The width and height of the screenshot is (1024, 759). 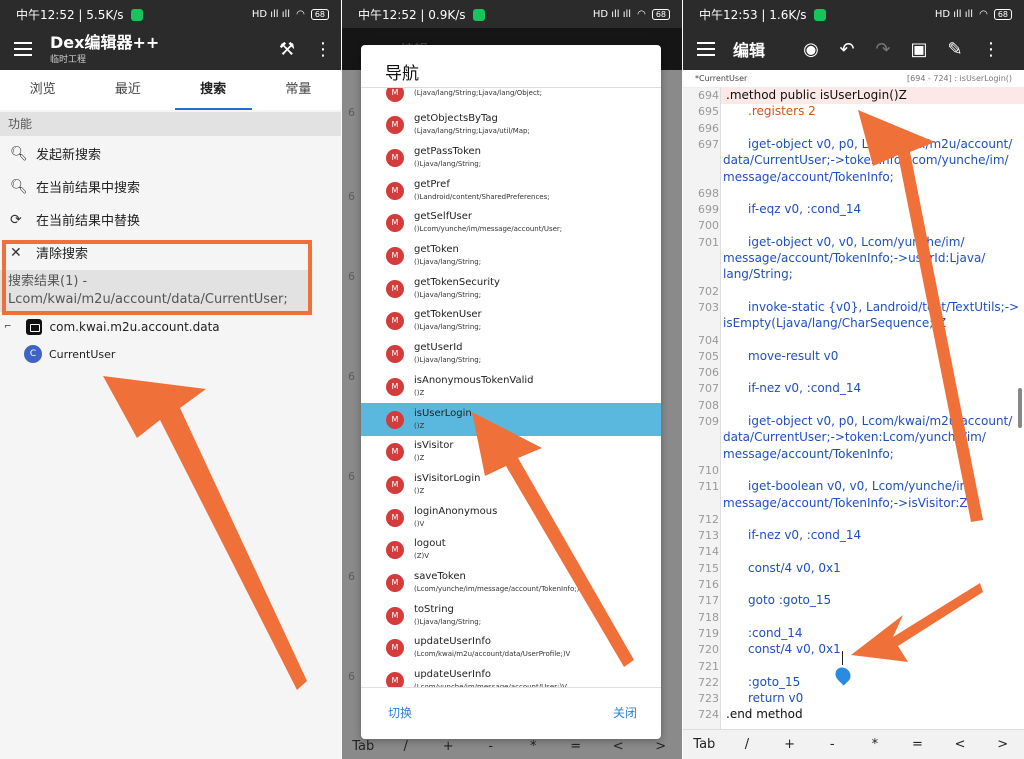 I want to click on text-cursor, so click(x=842, y=658).